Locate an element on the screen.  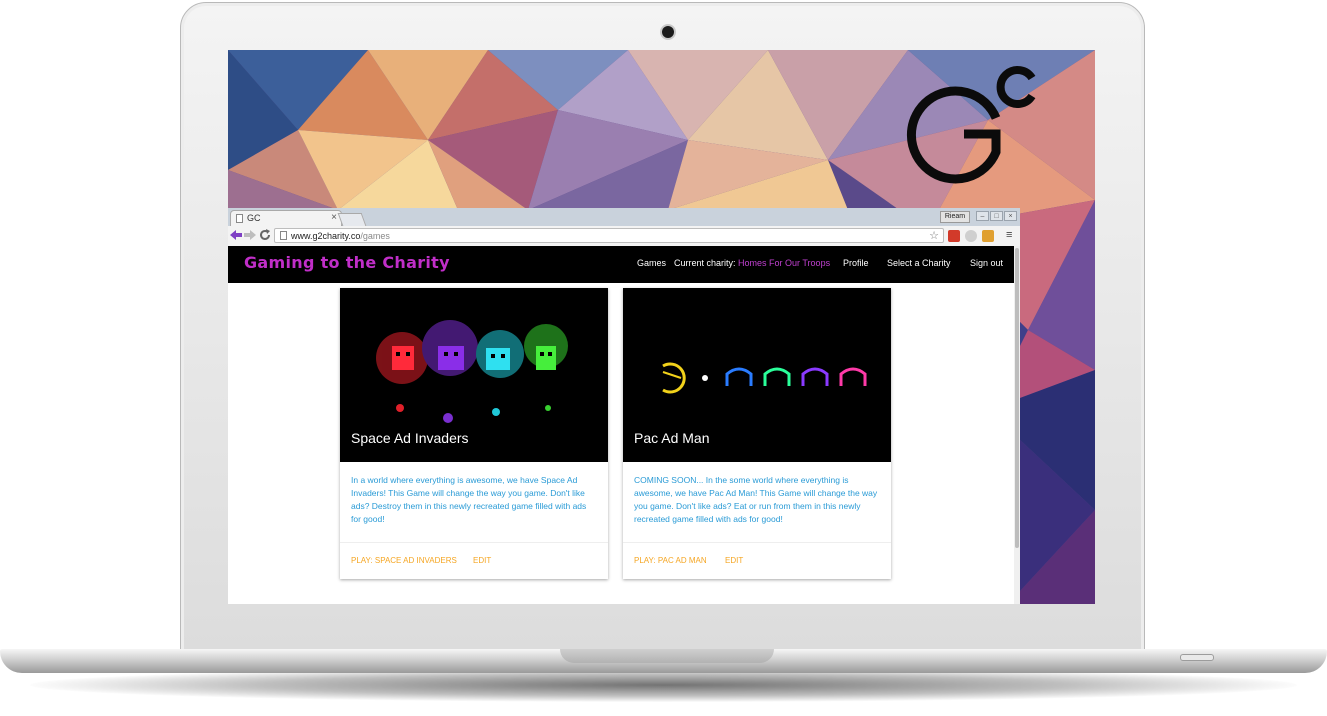
profile-button: Rieam is located at coordinates (955, 217).